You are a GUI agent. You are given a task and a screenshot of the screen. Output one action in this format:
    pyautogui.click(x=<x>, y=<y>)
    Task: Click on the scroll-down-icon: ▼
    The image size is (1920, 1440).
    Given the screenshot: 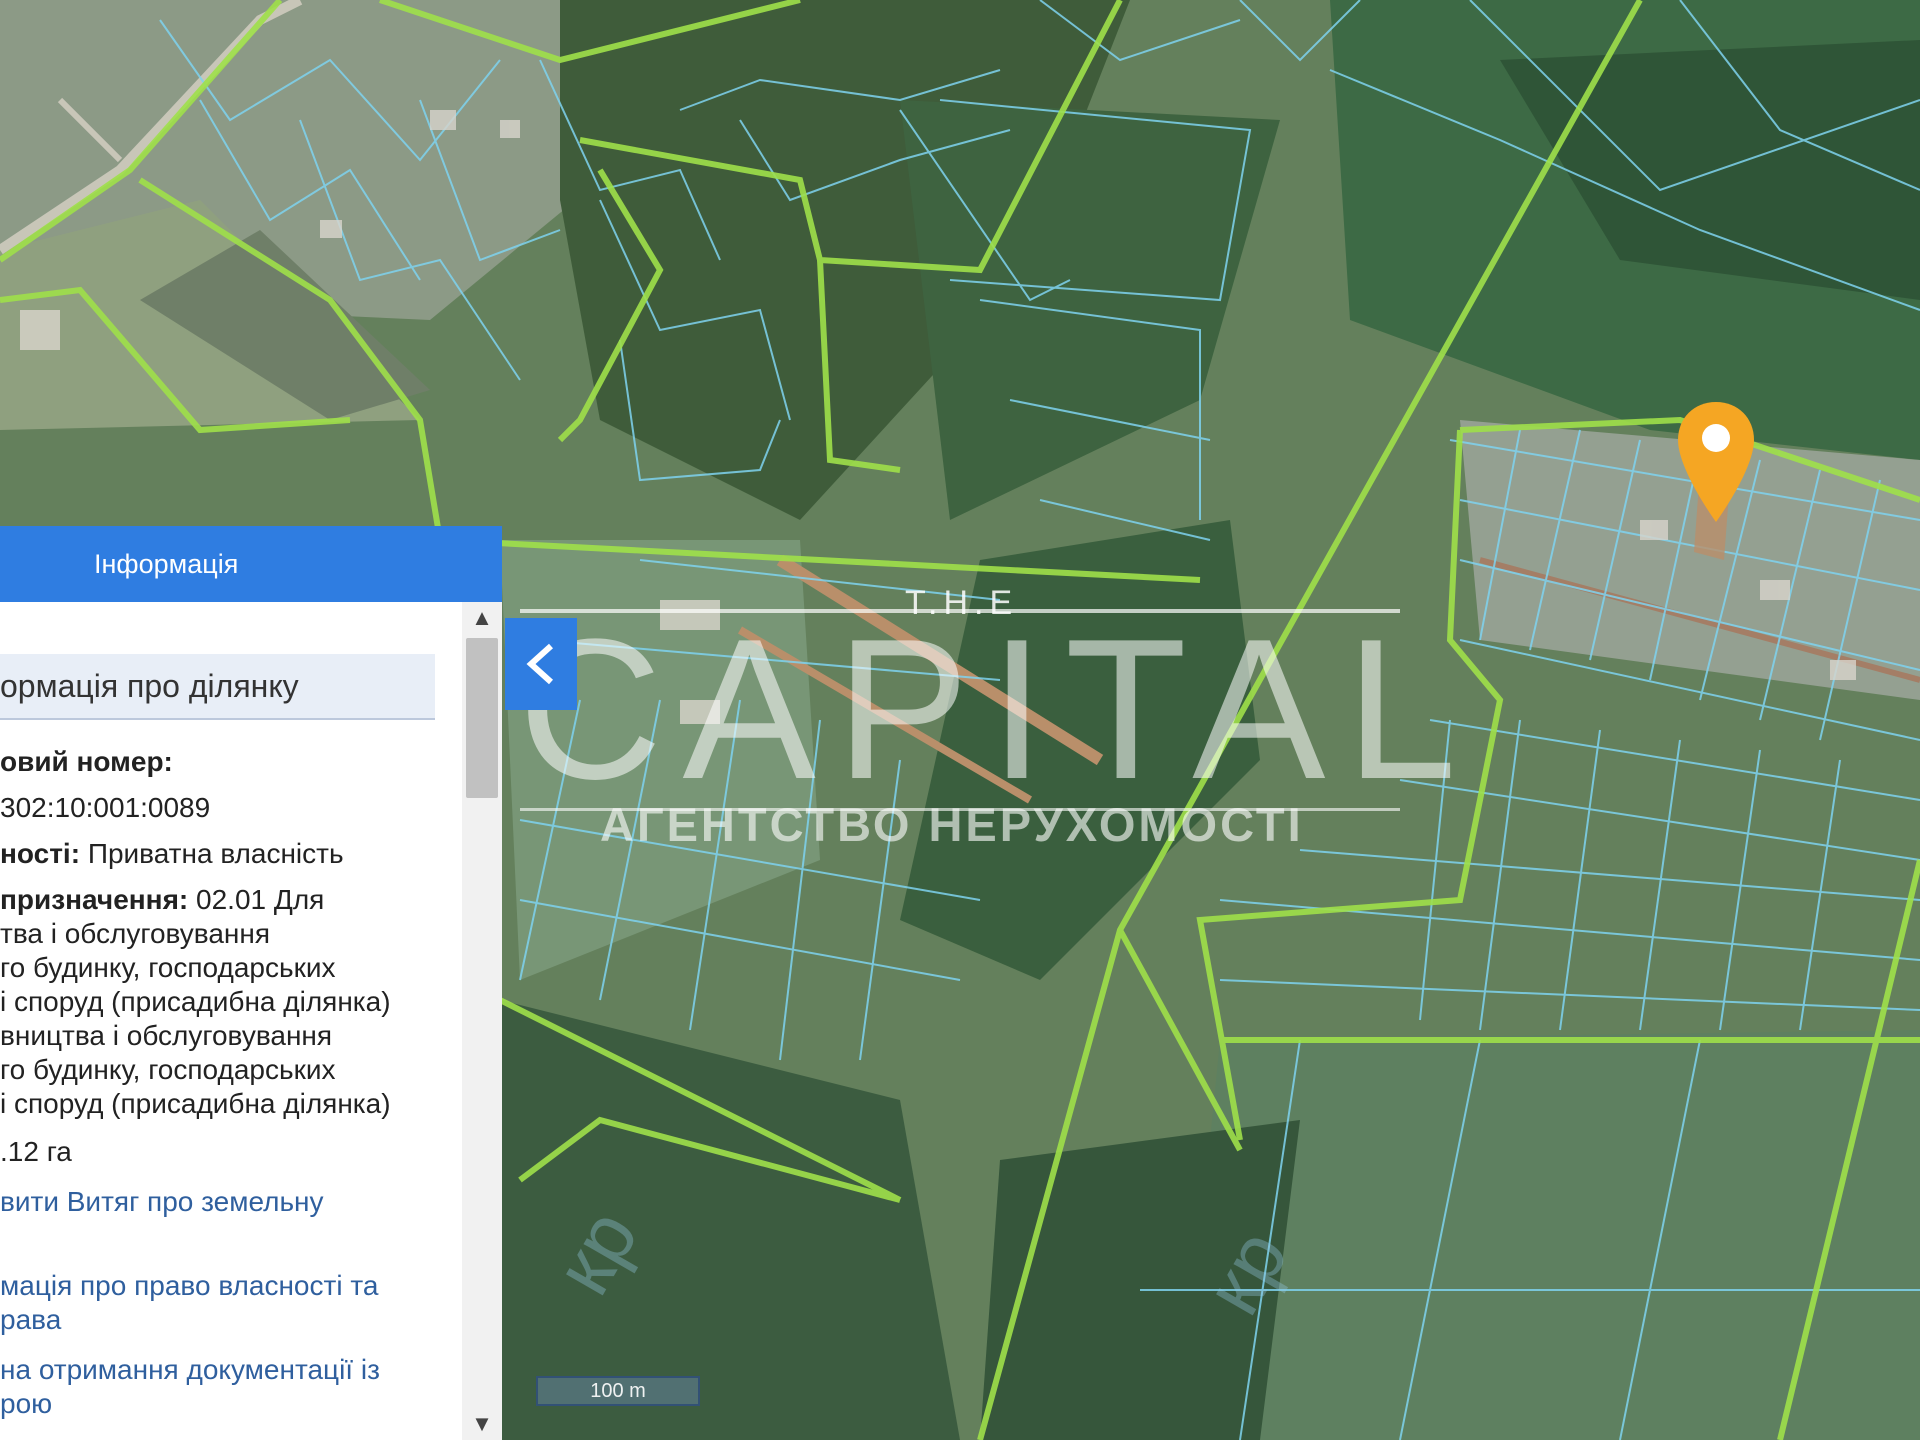 What is the action you would take?
    pyautogui.click(x=482, y=1424)
    